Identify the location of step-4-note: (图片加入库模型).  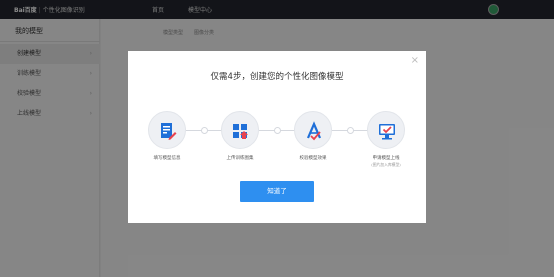
(386, 164).